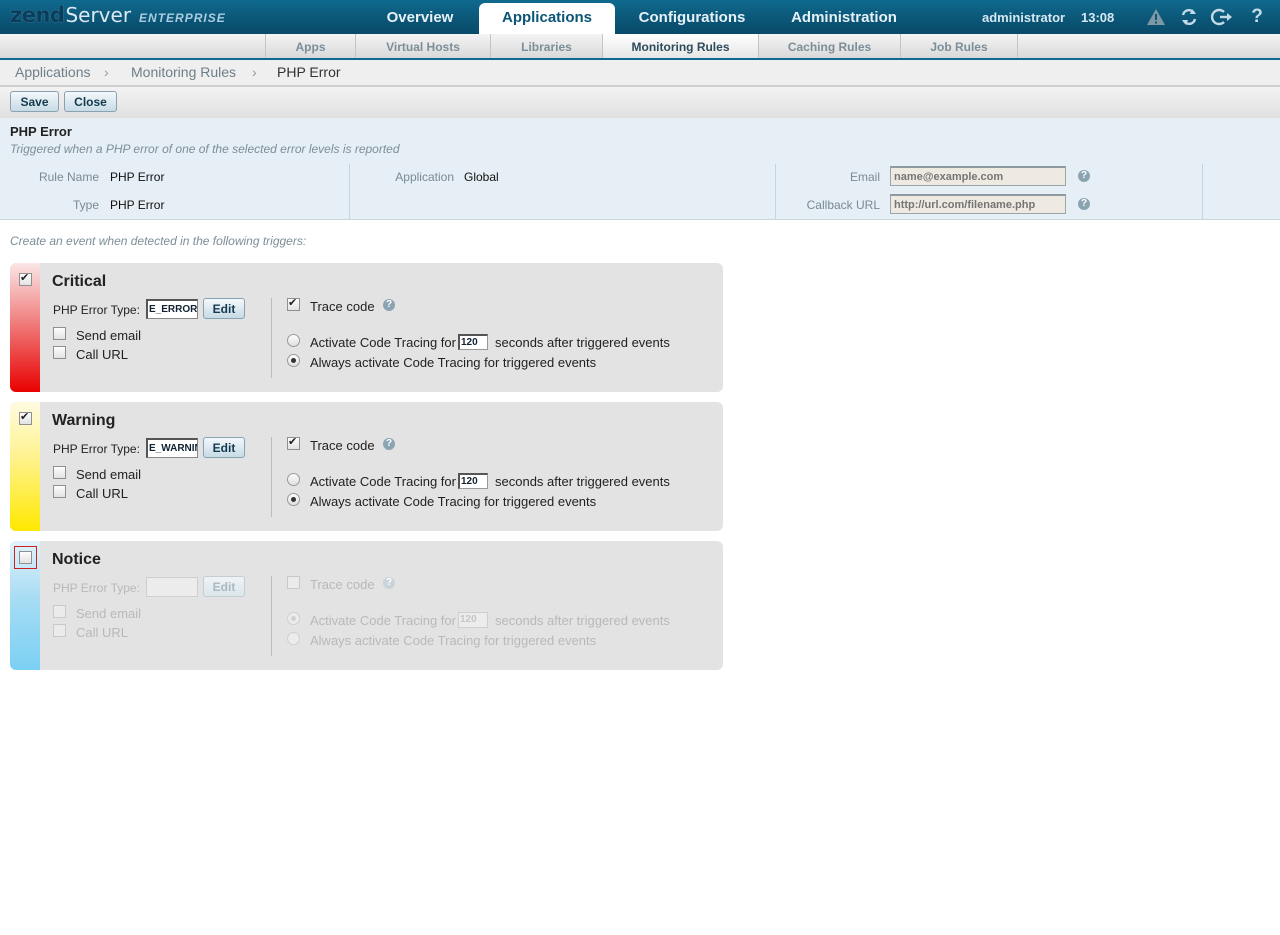 This screenshot has height=935, width=1280. Describe the element at coordinates (424, 177) in the screenshot. I see `application-label: Application` at that location.